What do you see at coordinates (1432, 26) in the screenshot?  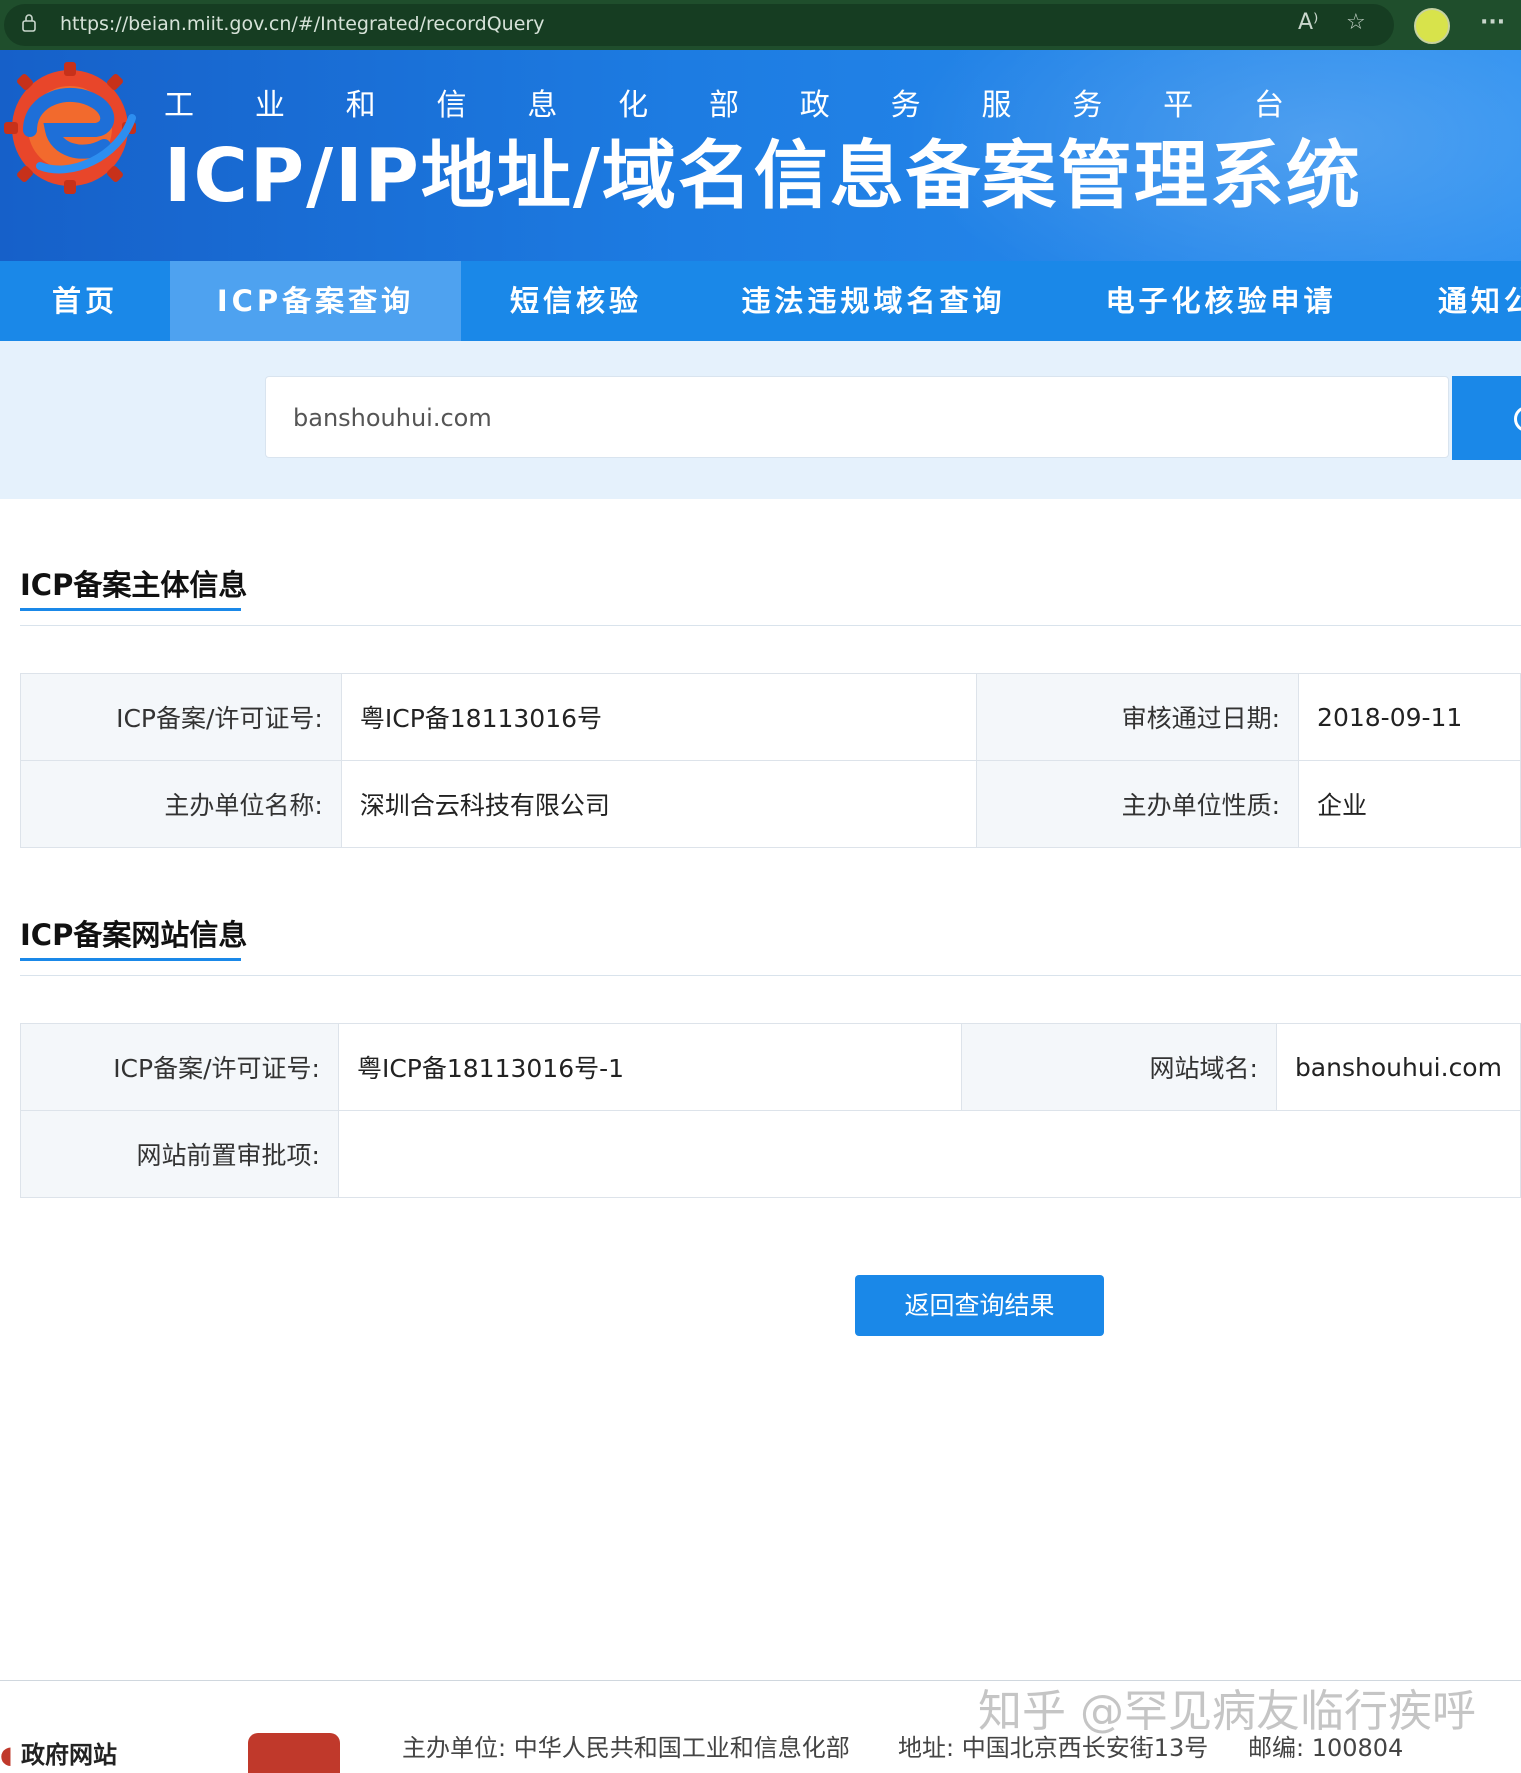 I see `profile-avatar` at bounding box center [1432, 26].